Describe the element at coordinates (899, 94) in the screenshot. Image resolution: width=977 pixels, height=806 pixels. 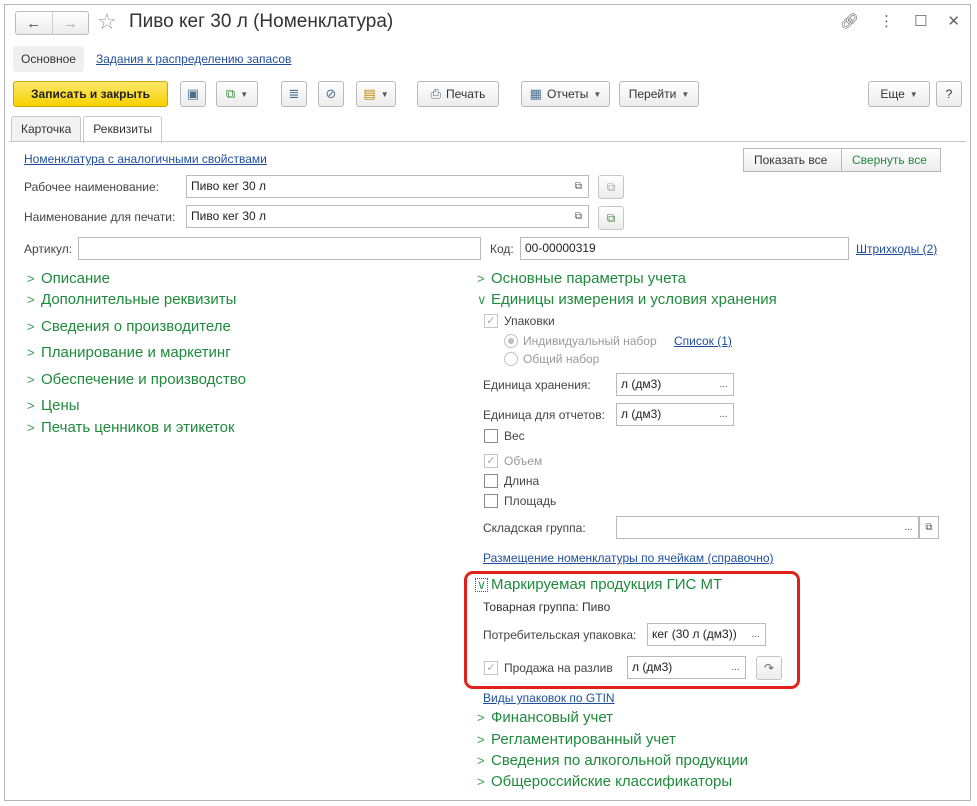
I see `more-button: Еще ▼` at that location.